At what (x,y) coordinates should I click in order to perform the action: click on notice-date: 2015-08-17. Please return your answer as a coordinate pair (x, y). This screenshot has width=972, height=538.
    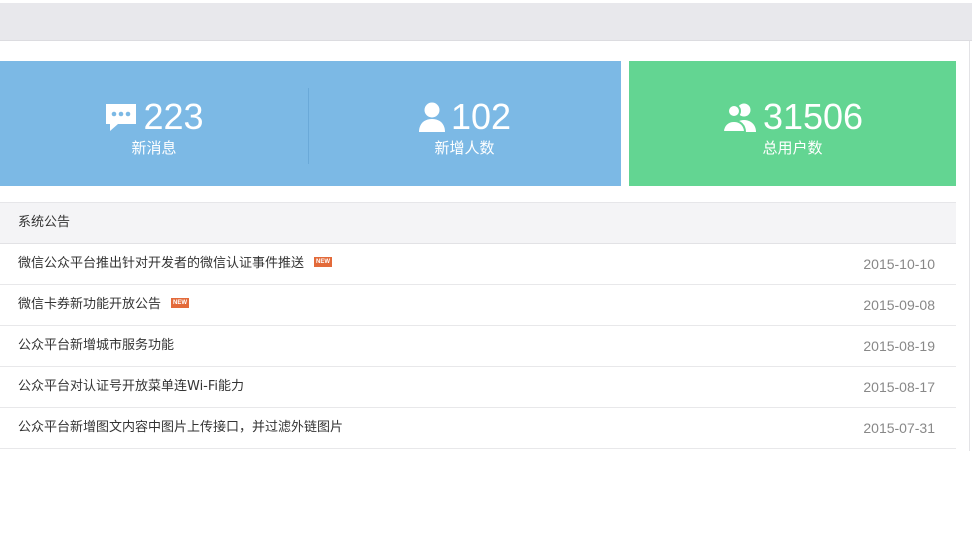
    Looking at the image, I should click on (899, 387).